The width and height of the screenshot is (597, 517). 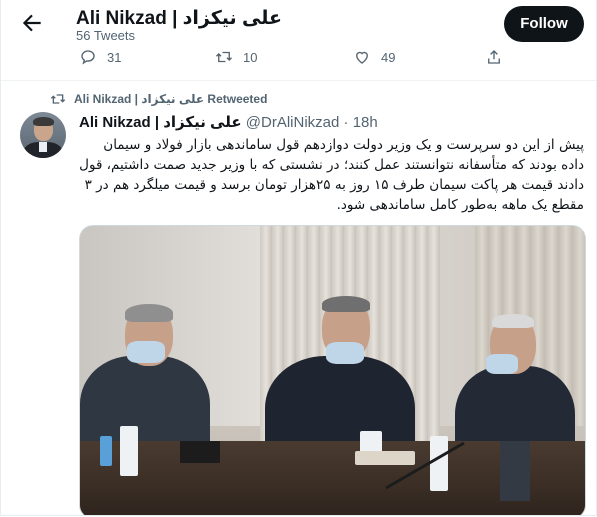 I want to click on retweet-count: 10, so click(x=250, y=57).